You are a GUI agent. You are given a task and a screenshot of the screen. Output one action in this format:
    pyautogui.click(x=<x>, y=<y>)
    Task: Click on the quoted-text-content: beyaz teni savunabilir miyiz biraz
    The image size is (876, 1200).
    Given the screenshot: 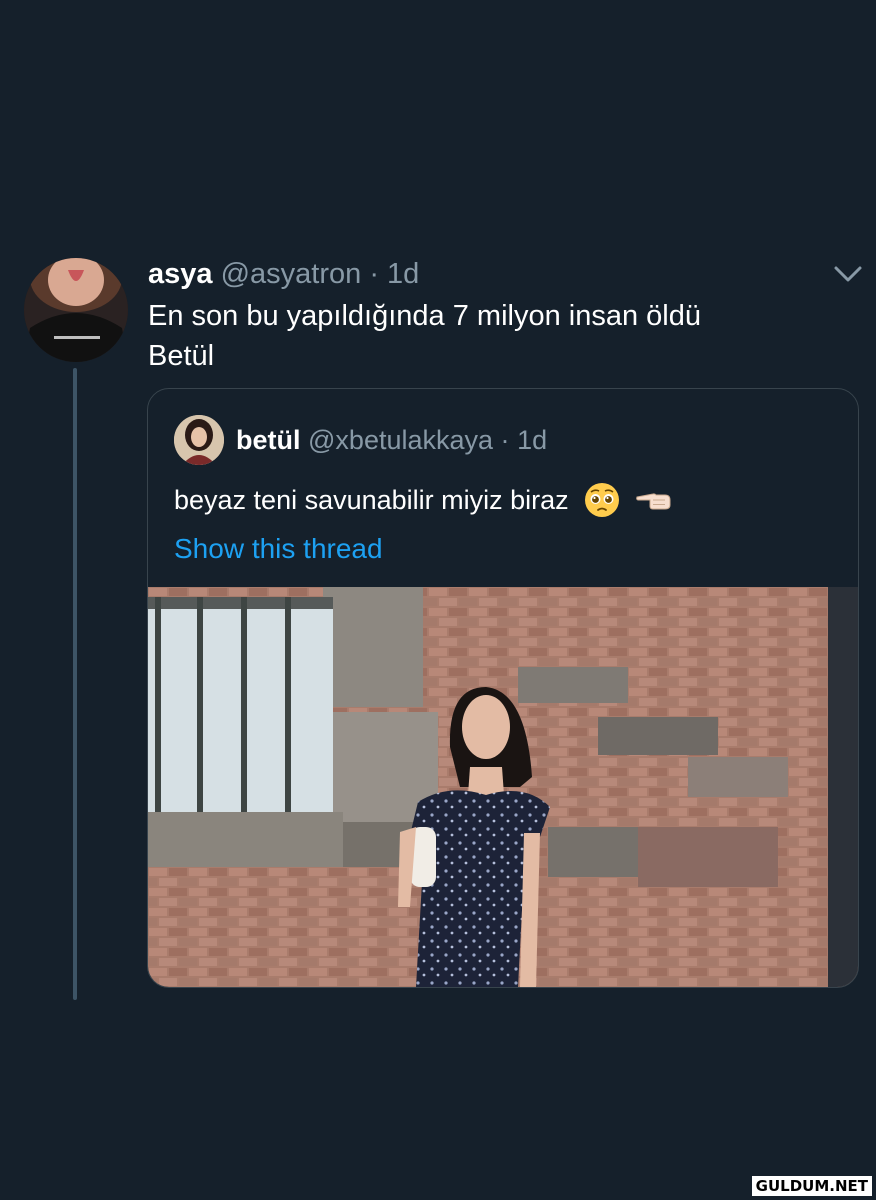 What is the action you would take?
    pyautogui.click(x=371, y=500)
    